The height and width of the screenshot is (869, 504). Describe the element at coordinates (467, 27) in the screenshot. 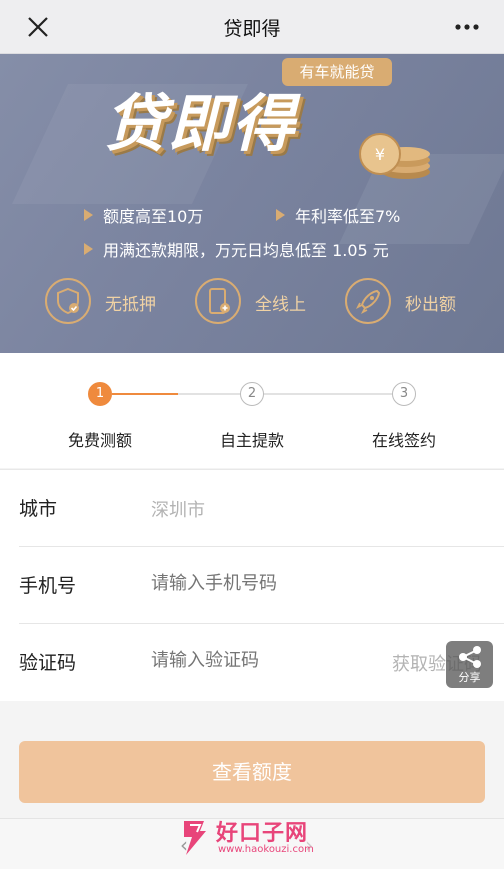

I see `more-icon` at that location.